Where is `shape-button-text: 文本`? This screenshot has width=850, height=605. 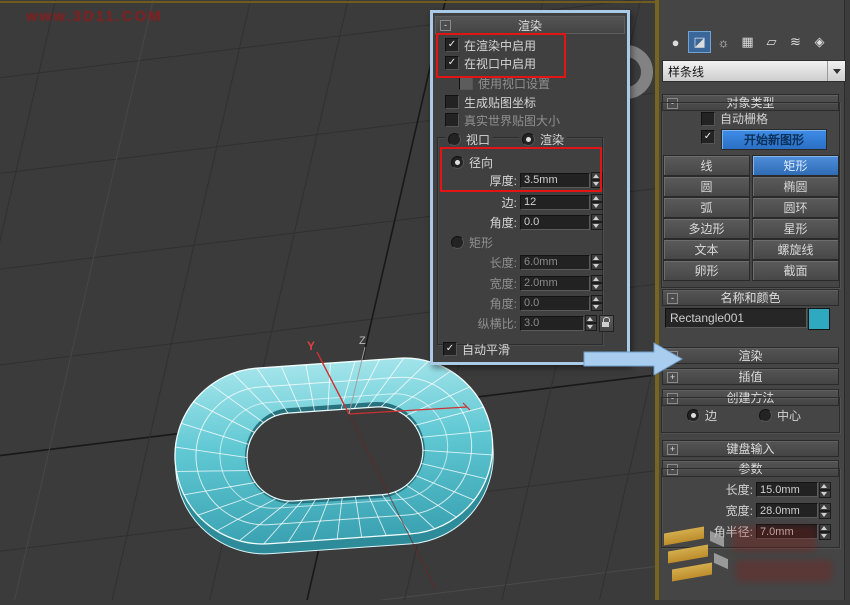
shape-button-text: 文本 is located at coordinates (706, 249).